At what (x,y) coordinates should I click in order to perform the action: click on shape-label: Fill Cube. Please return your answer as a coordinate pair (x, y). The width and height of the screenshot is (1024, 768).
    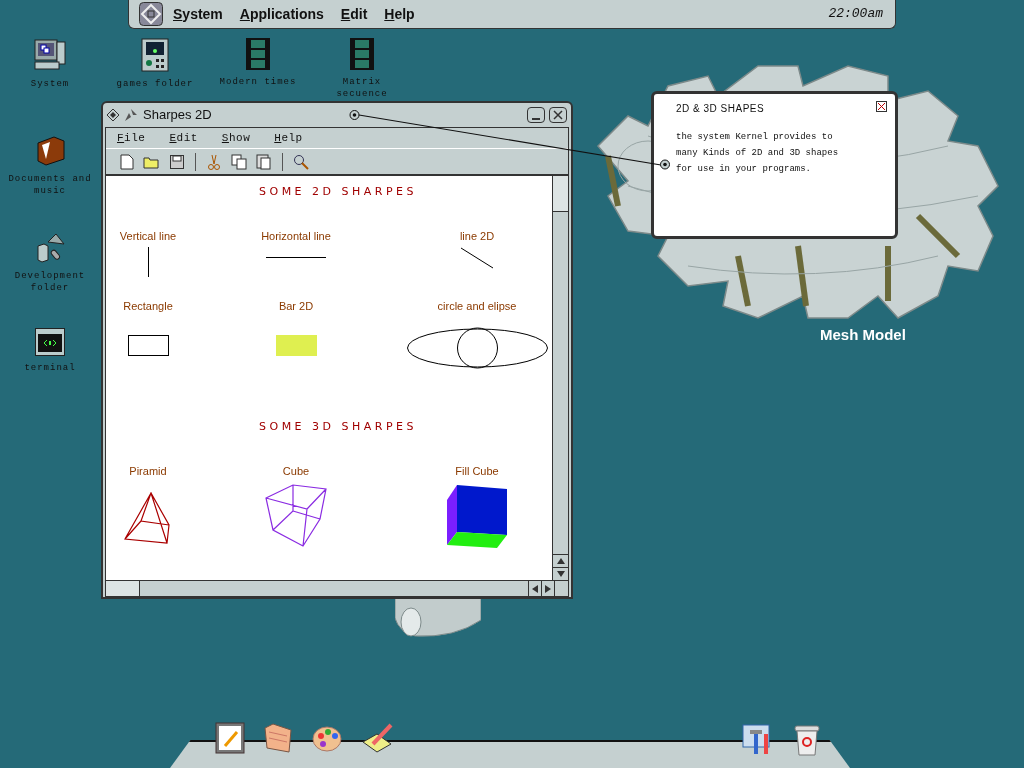
    Looking at the image, I should click on (477, 471).